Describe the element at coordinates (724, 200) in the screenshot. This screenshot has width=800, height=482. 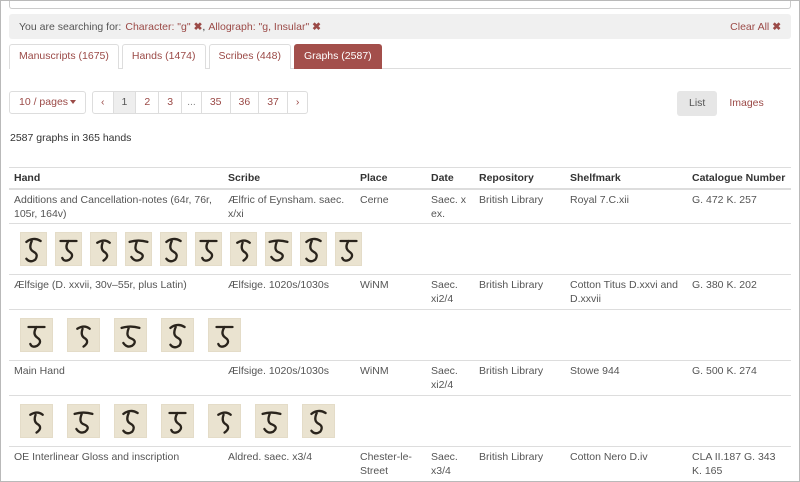
I see `catalogue-cell: G. 472 K. 257` at that location.